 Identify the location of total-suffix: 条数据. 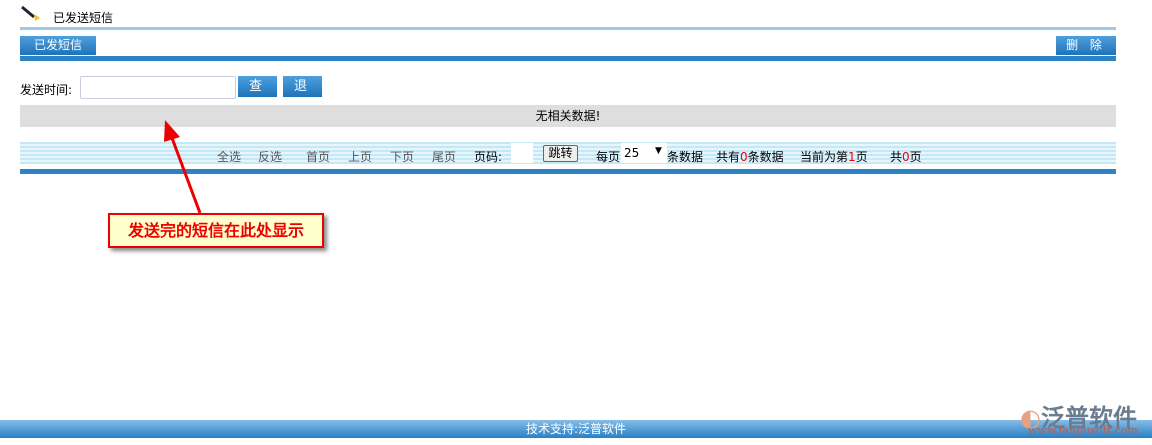
(765, 157).